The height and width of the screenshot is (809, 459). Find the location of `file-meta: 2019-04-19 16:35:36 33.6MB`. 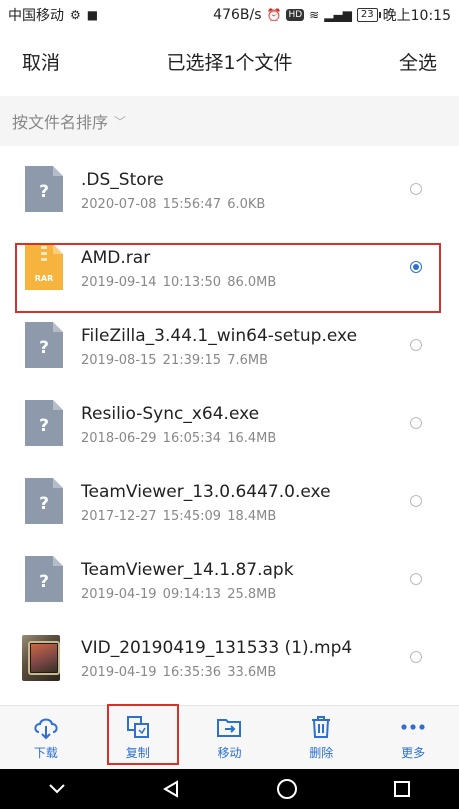

file-meta: 2019-04-19 16:35:36 33.6MB is located at coordinates (179, 672).